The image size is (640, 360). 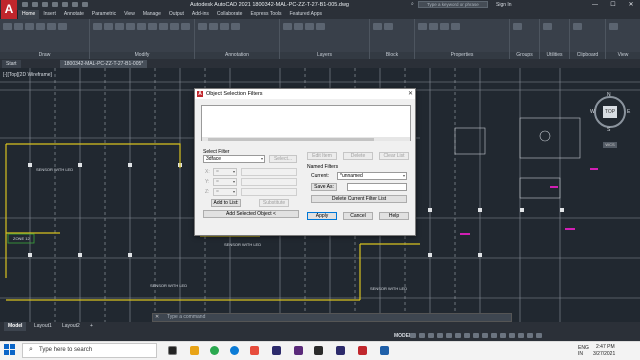 What do you see at coordinates (234, 159) in the screenshot?
I see `filter-type-dropdown: 3dface ▾` at bounding box center [234, 159].